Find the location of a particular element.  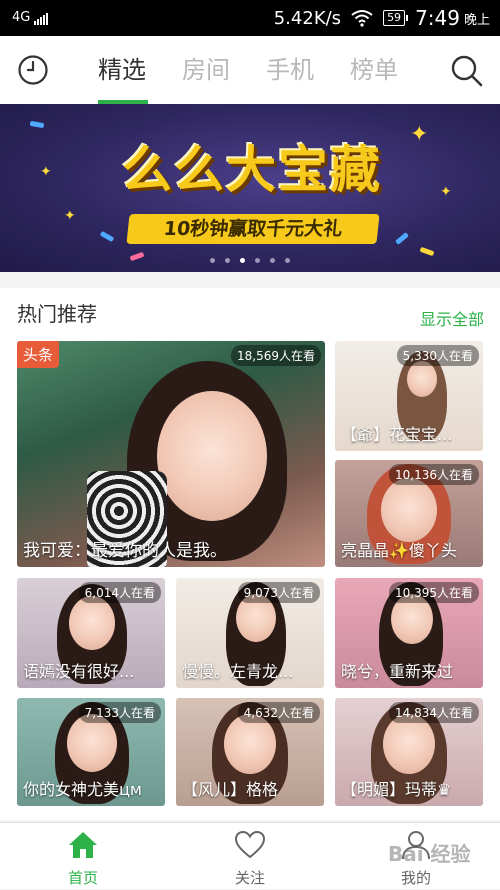

viewer-count: 6,014人在看 is located at coordinates (119, 592).